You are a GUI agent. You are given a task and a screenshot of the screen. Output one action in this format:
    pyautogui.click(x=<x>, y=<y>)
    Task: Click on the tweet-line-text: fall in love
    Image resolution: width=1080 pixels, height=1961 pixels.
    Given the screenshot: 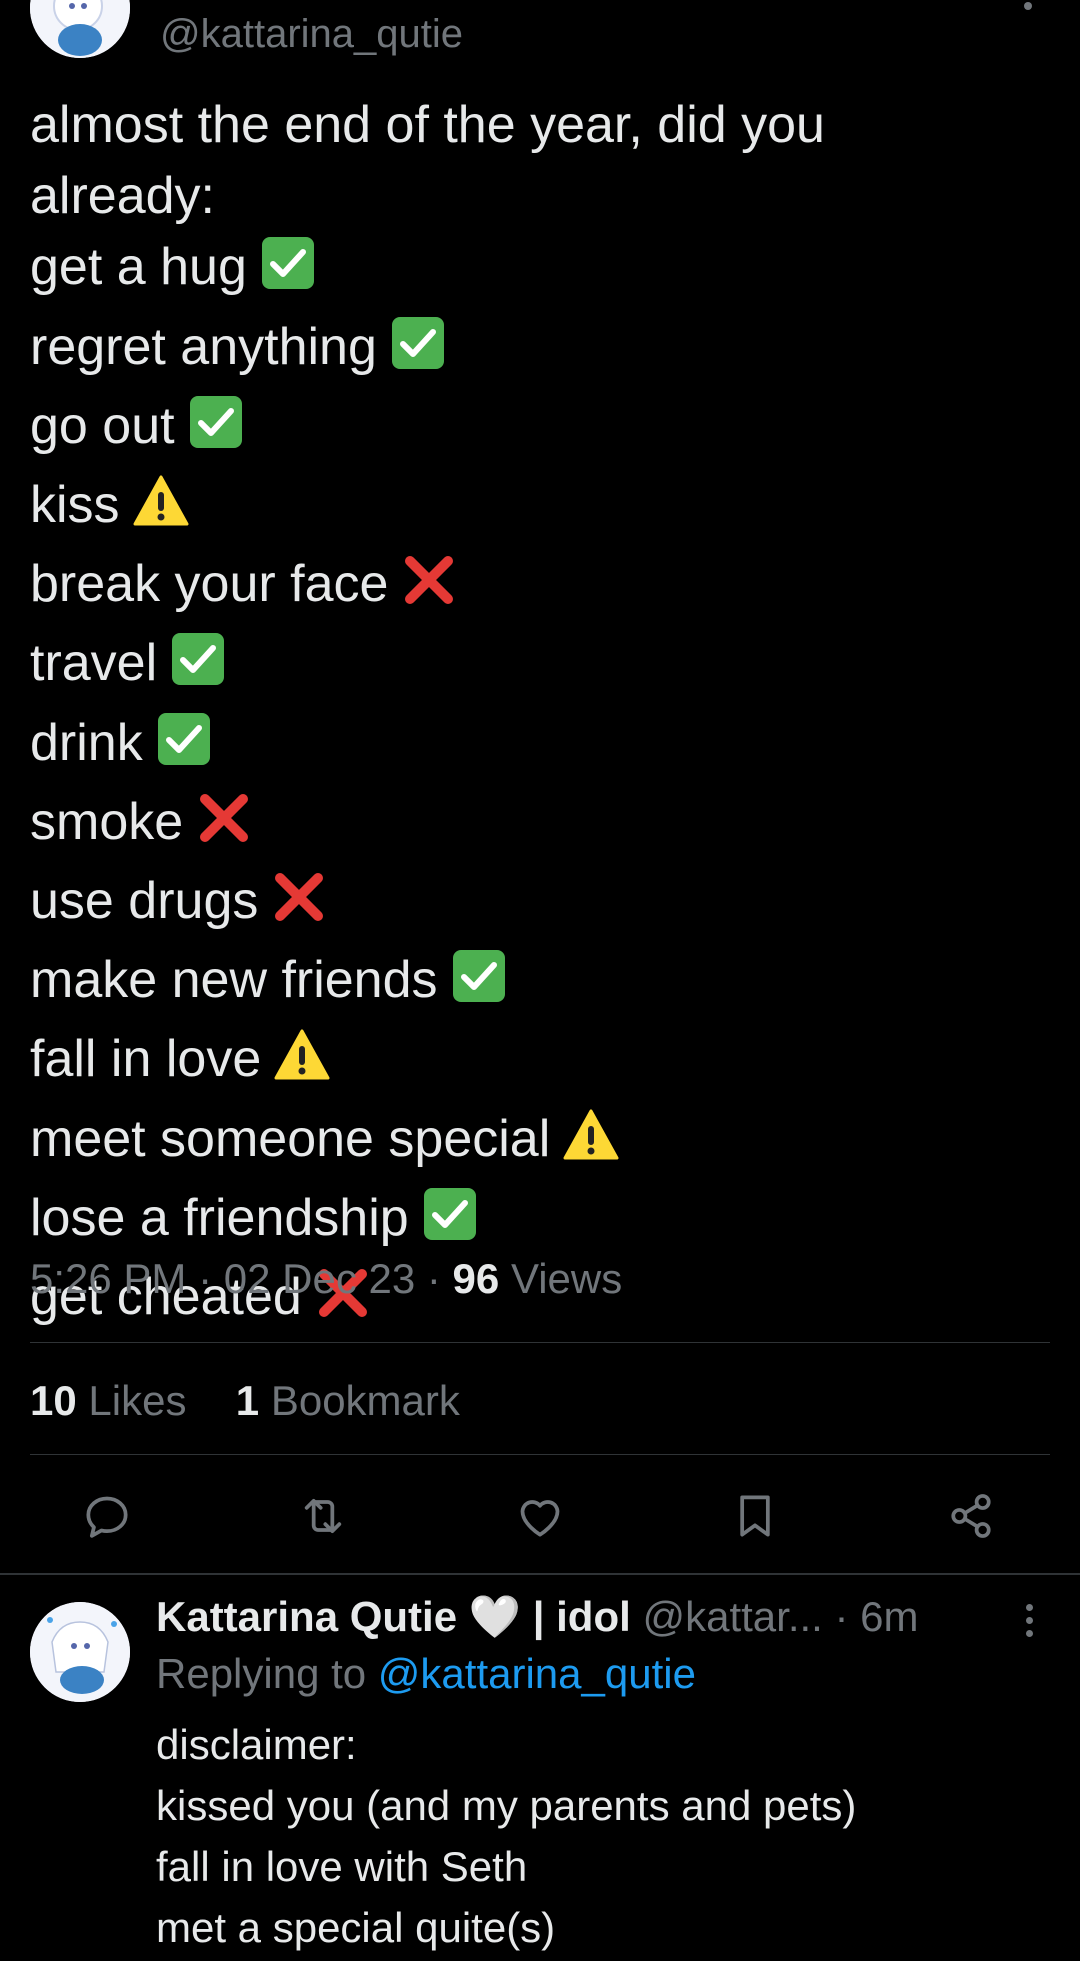 What is the action you would take?
    pyautogui.click(x=146, y=1059)
    